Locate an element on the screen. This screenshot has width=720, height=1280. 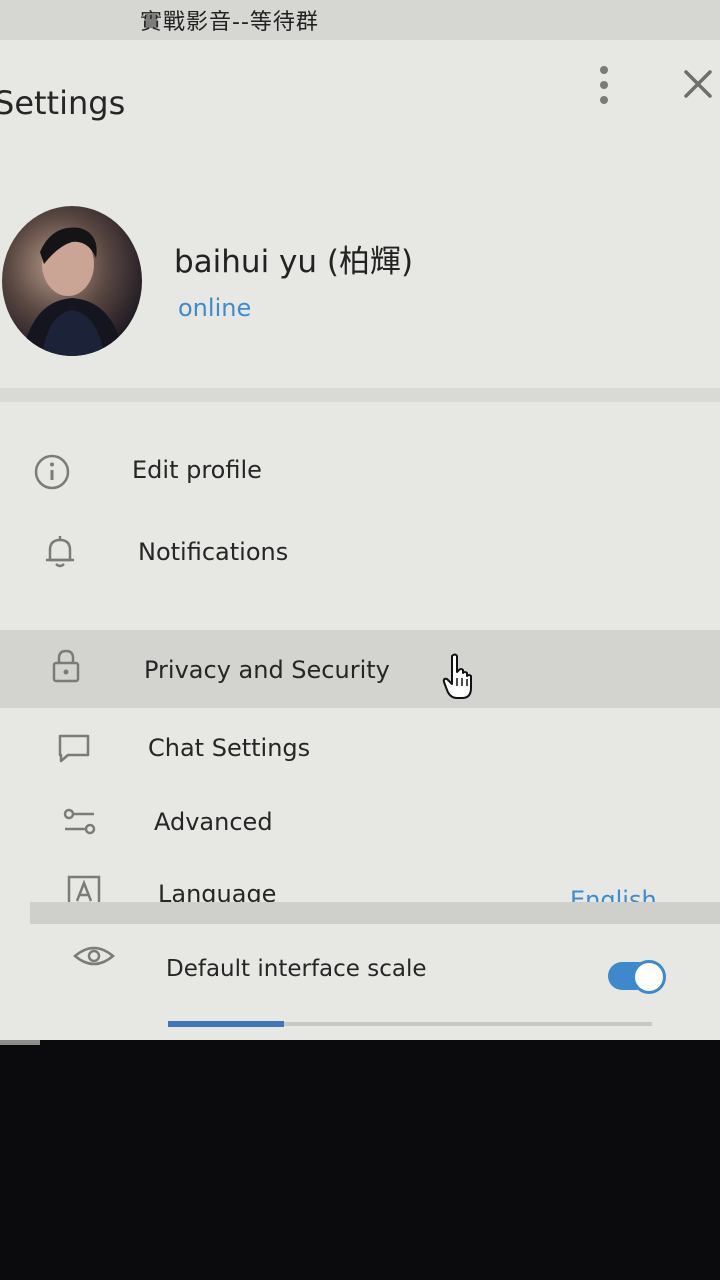
close-icon is located at coordinates (698, 84).